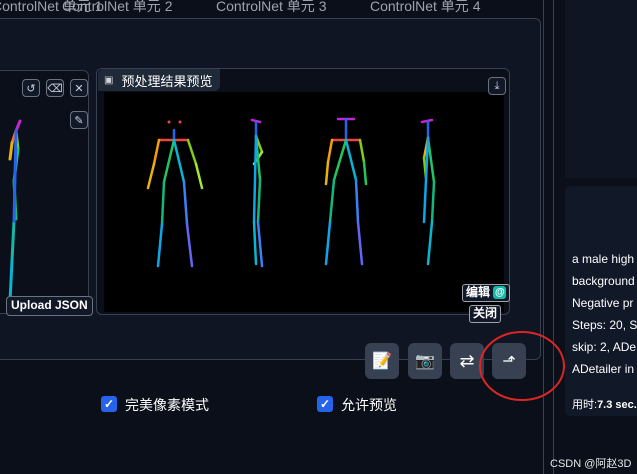 Image resolution: width=637 pixels, height=474 pixels. I want to click on output-gallery, so click(601, 89).